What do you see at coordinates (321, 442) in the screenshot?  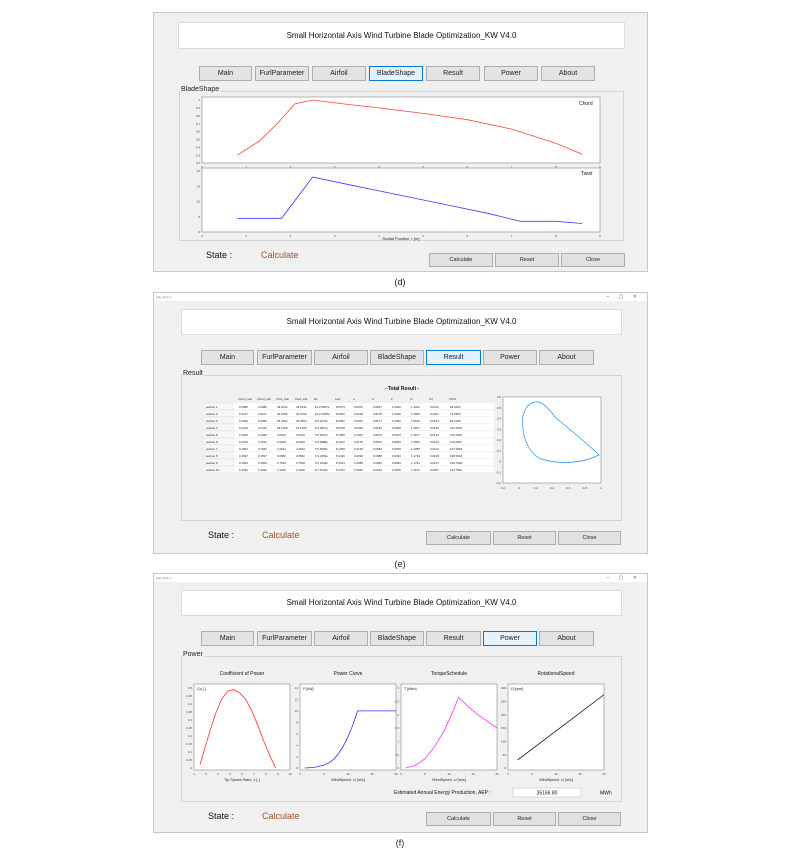 I see `table-cell: 6.5.3988e` at bounding box center [321, 442].